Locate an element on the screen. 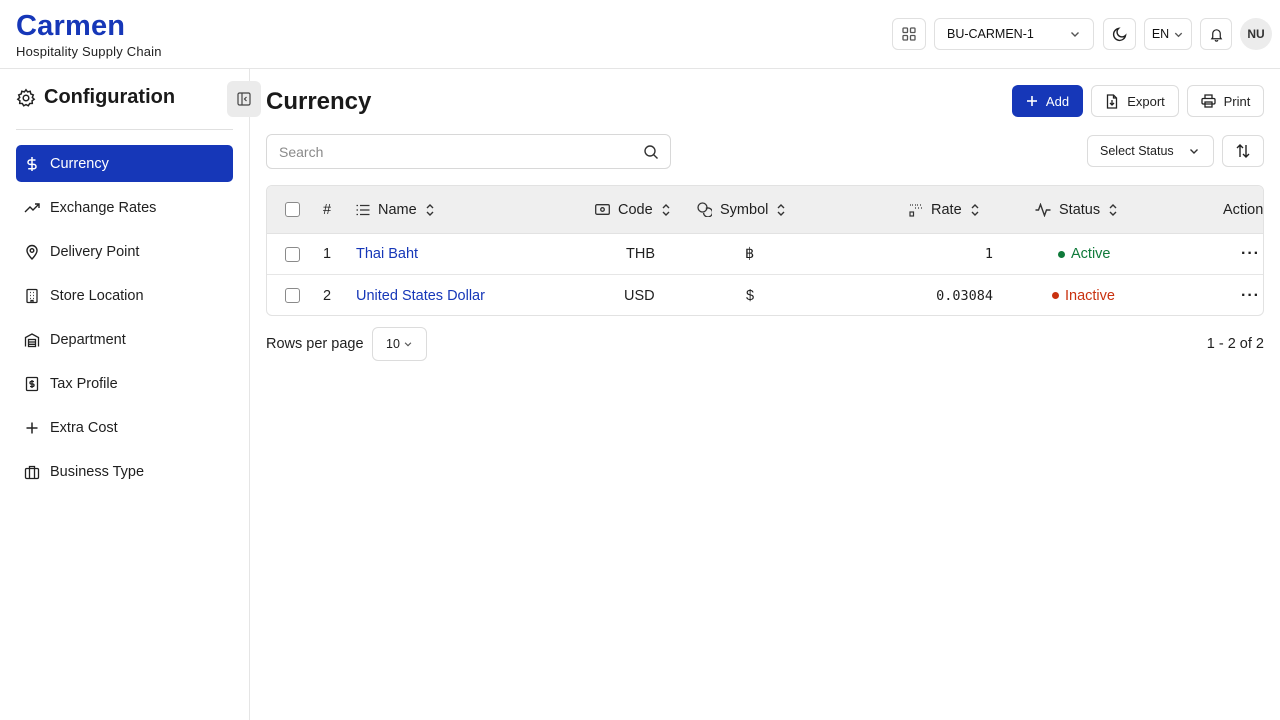 Image resolution: width=1280 pixels, height=720 pixels. column-code: Code is located at coordinates (633, 209).